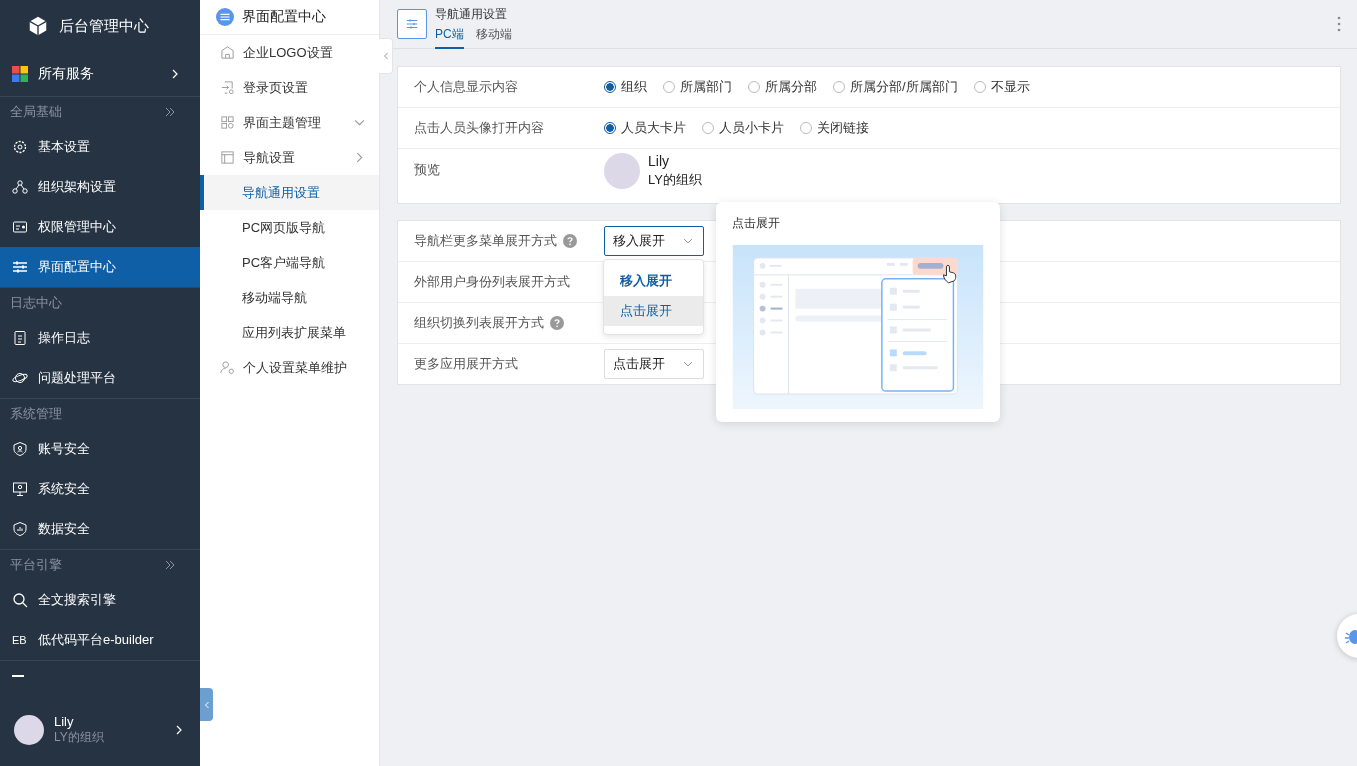 The height and width of the screenshot is (766, 1357). What do you see at coordinates (756, 223) in the screenshot?
I see `popover-title: 点击展开` at bounding box center [756, 223].